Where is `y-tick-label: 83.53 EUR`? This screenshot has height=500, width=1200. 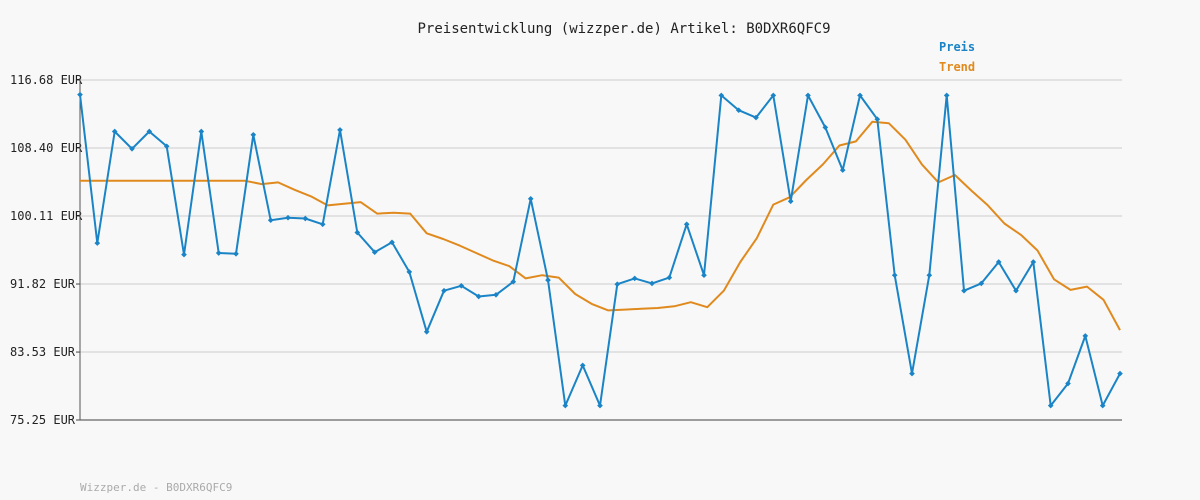 y-tick-label: 83.53 EUR is located at coordinates (43, 352).